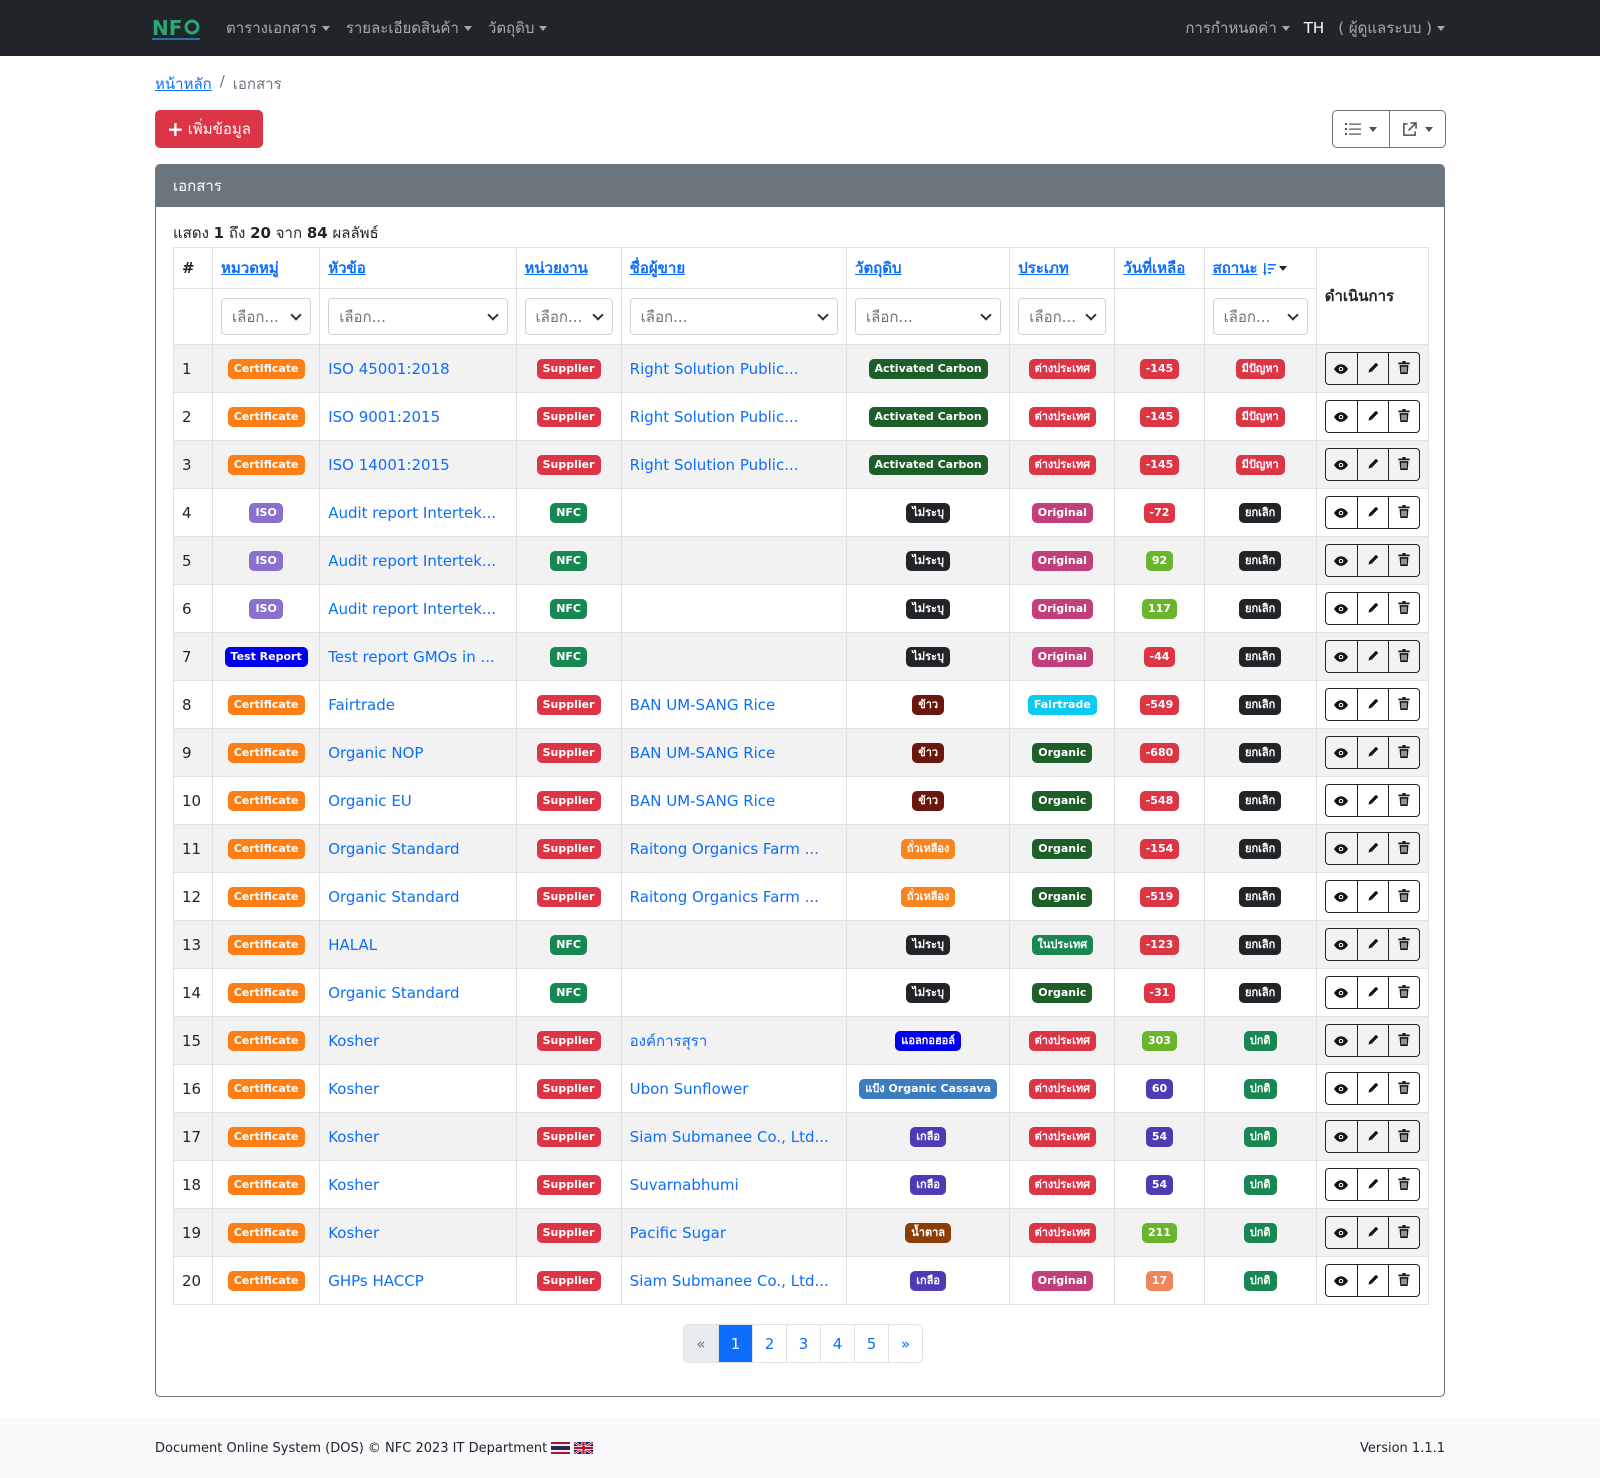 Image resolution: width=1600 pixels, height=1478 pixels. Describe the element at coordinates (177, 28) in the screenshot. I see `nfc-logo: NF` at that location.